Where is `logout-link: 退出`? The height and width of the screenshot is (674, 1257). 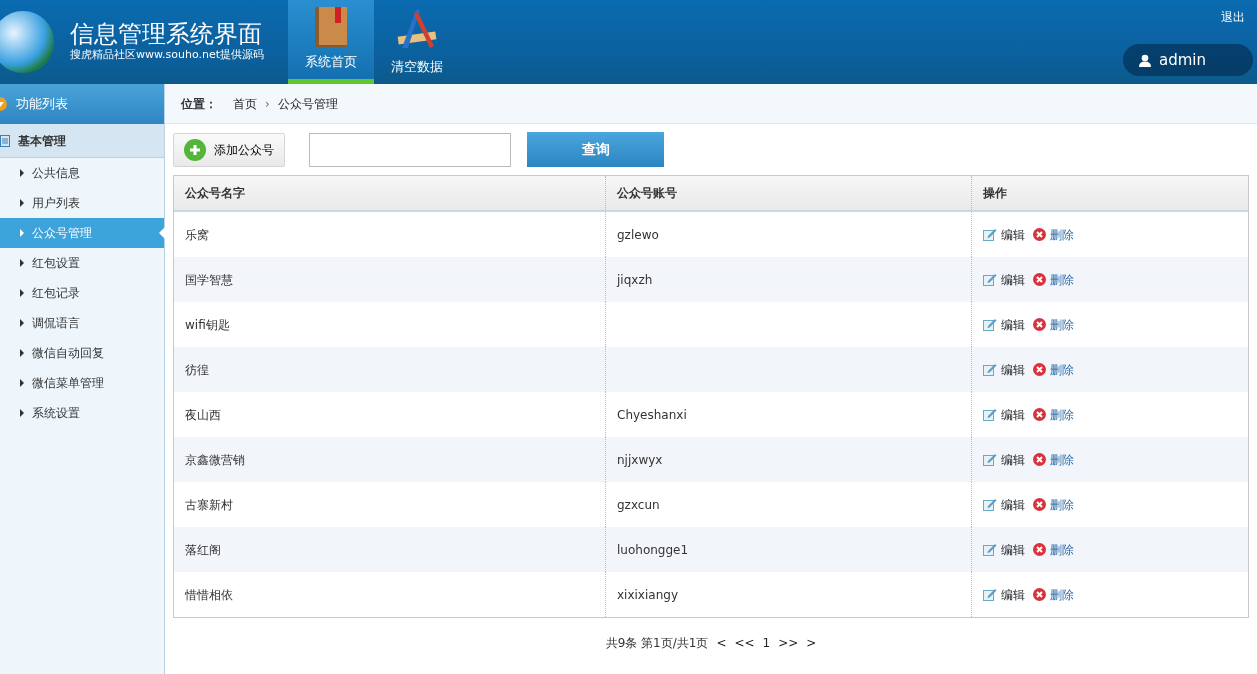 logout-link: 退出 is located at coordinates (1233, 17).